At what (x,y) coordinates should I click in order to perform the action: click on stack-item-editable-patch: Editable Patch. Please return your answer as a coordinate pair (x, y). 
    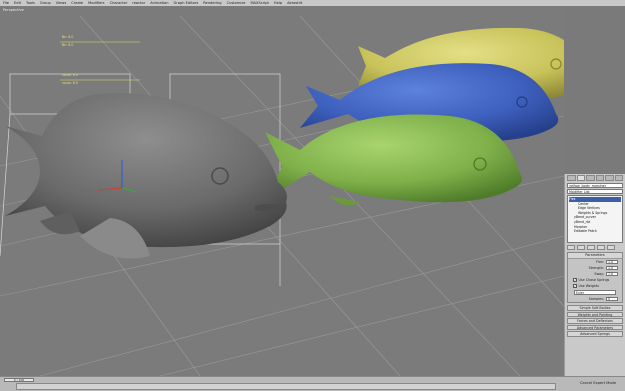
    Looking at the image, I should click on (595, 231).